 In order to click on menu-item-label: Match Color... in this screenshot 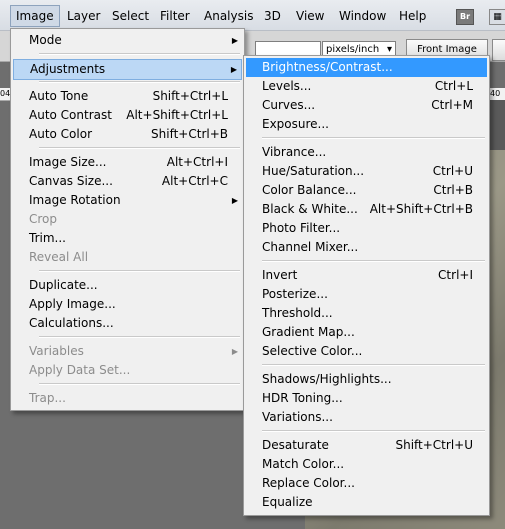, I will do `click(303, 464)`.